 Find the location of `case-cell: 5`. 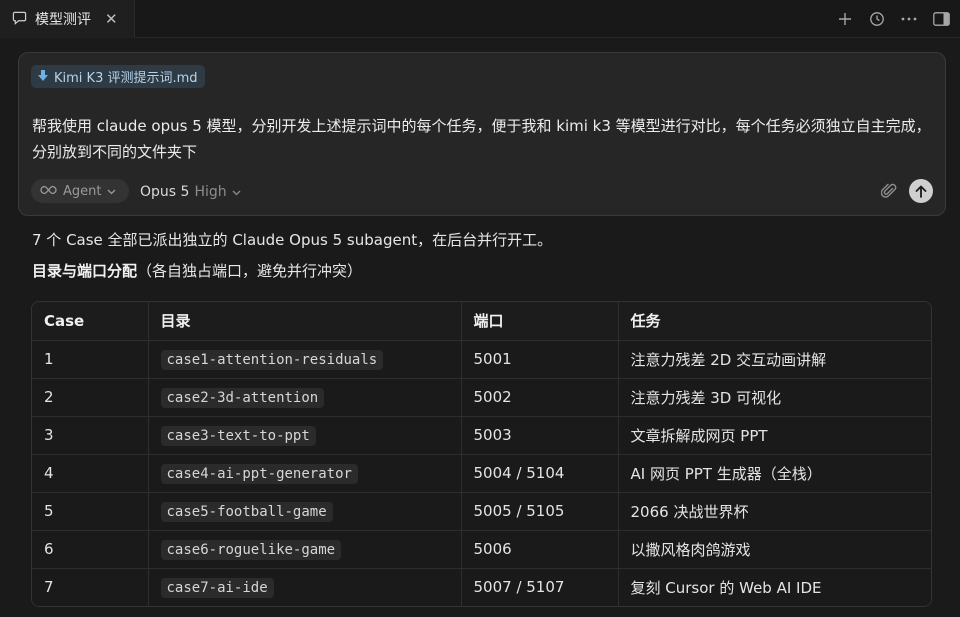

case-cell: 5 is located at coordinates (90, 511).